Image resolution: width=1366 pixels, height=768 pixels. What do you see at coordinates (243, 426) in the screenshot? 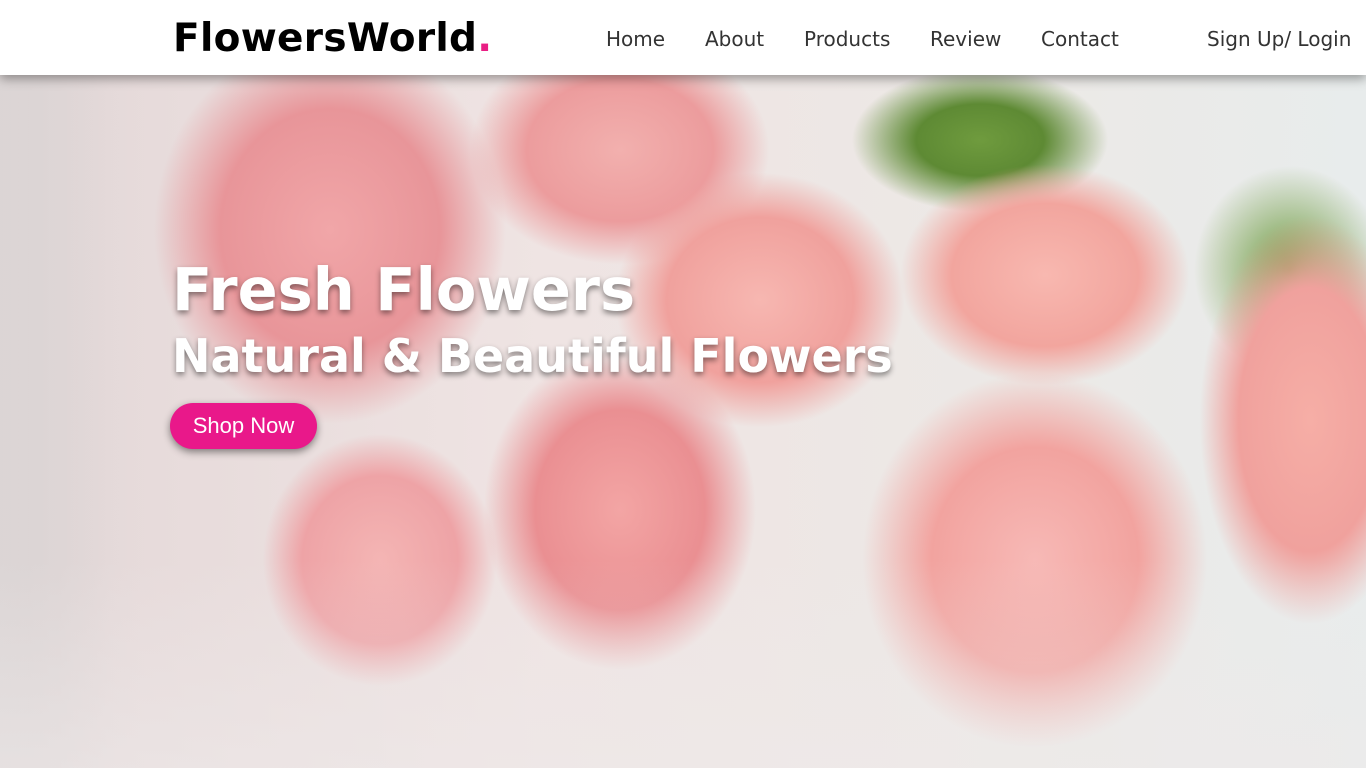
I see `shop-now-button: Shop Now` at bounding box center [243, 426].